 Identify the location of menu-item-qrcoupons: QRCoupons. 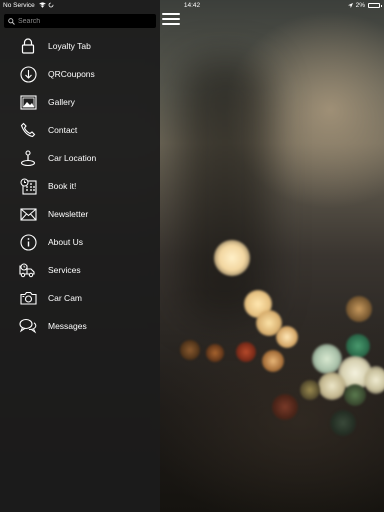
(80, 74).